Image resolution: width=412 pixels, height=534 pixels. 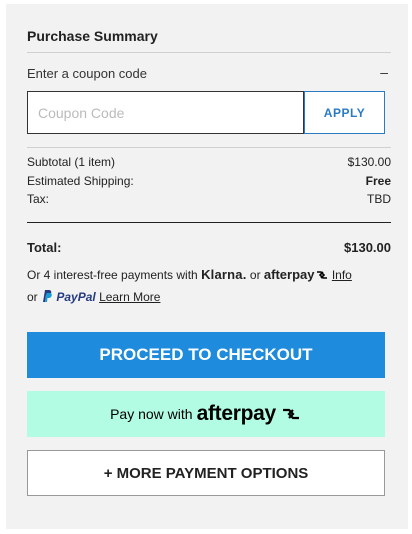 What do you see at coordinates (38, 199) in the screenshot?
I see `tax-label: Tax:` at bounding box center [38, 199].